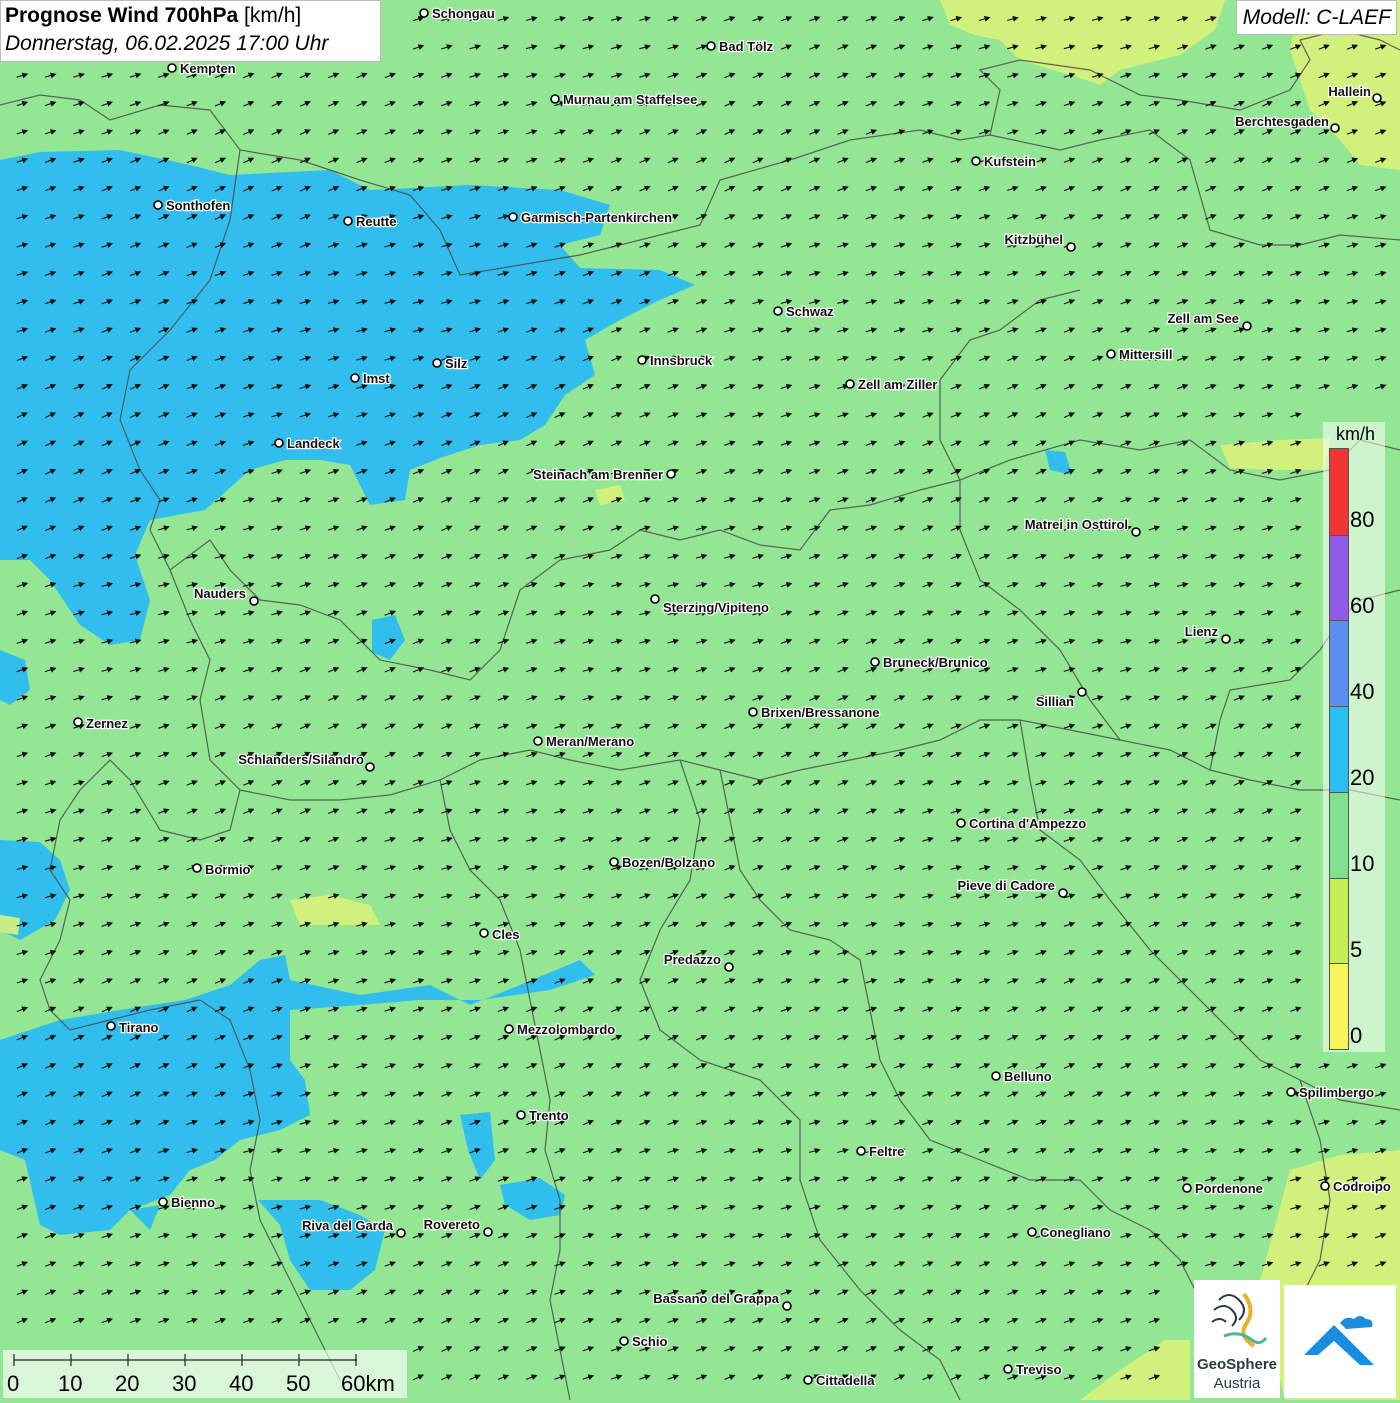 This screenshot has width=1400, height=1403. What do you see at coordinates (505, 934) in the screenshot?
I see `city-label: Cles` at bounding box center [505, 934].